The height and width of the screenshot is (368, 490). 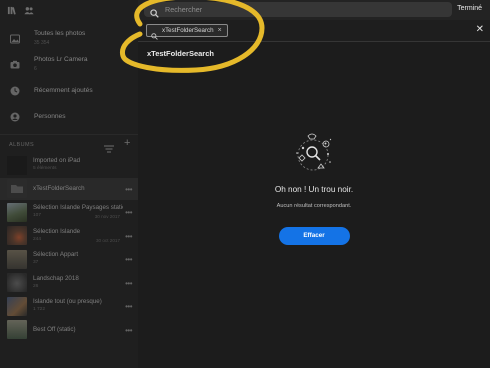 I want to click on albums-label: ALBUMS, so click(x=22, y=144).